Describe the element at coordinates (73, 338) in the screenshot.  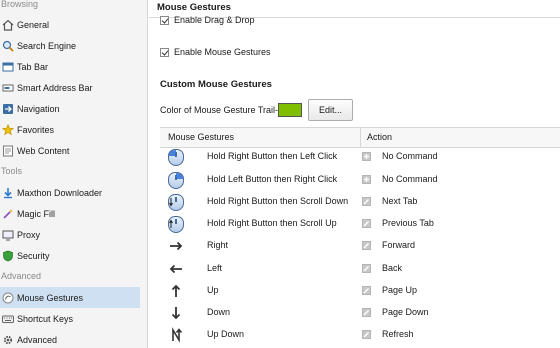
I see `sidebar-item-advanced: Advanced` at that location.